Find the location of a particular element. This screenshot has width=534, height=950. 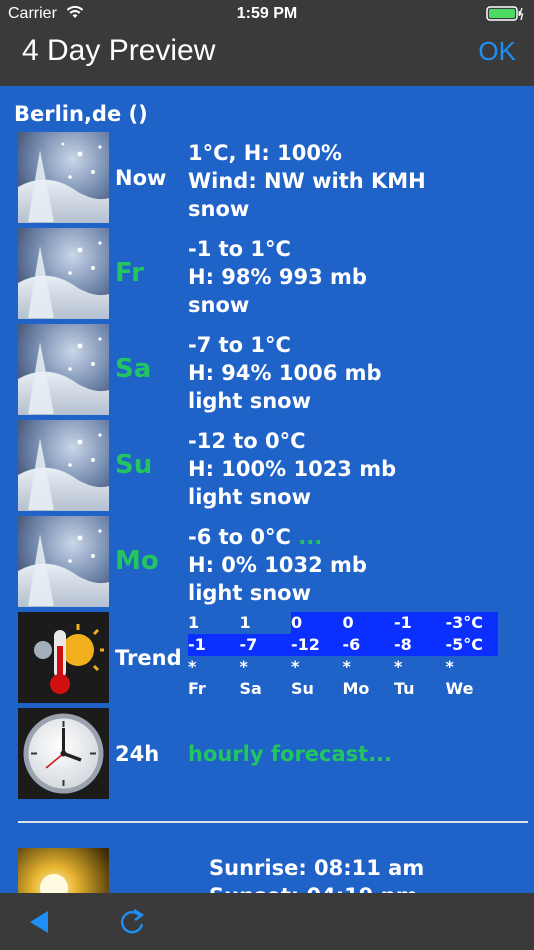

day-label: Sa is located at coordinates (133, 369).